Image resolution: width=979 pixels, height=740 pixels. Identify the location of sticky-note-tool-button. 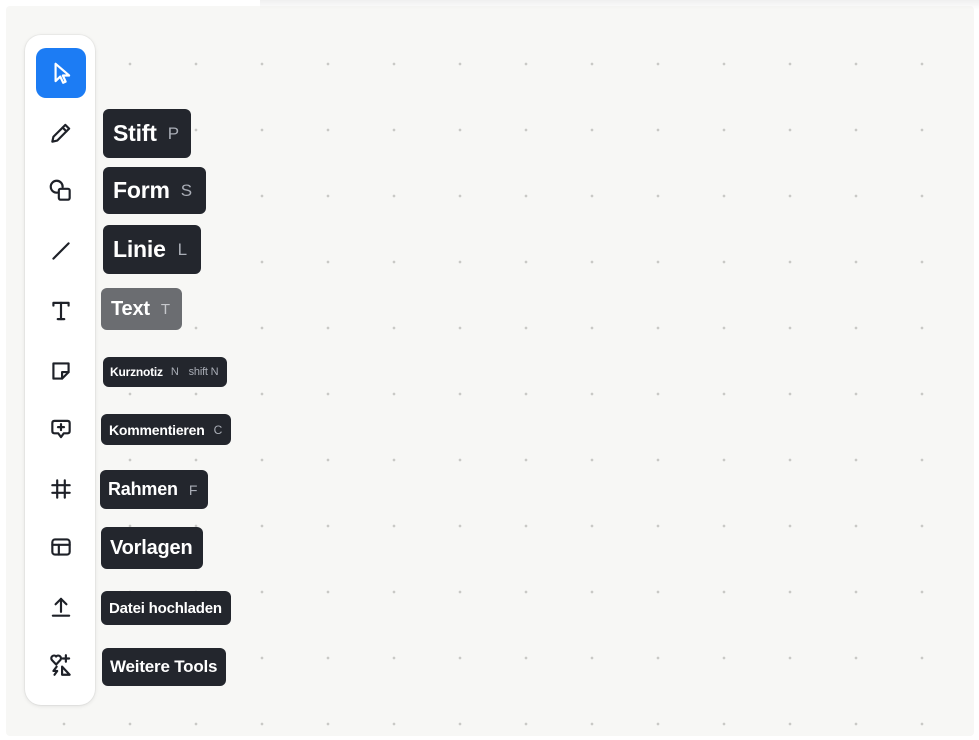
(61, 371).